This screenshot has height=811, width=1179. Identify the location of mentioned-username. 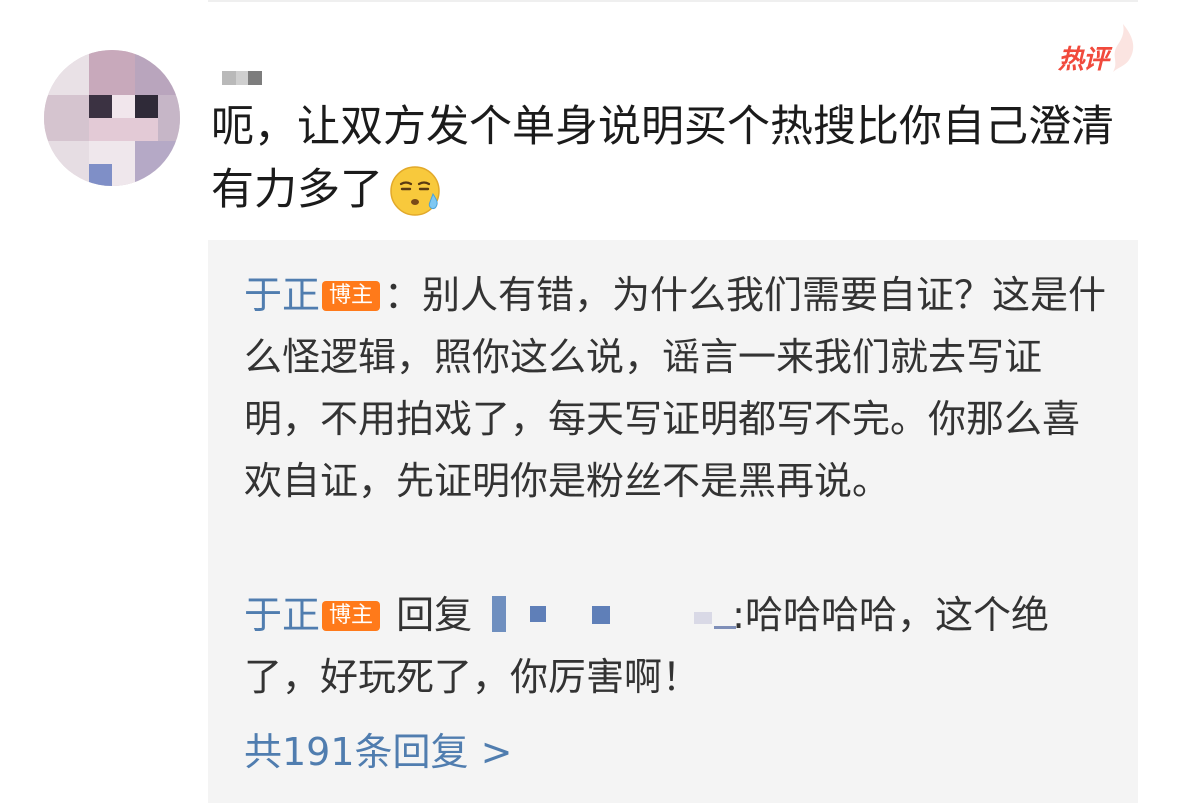
(609, 614).